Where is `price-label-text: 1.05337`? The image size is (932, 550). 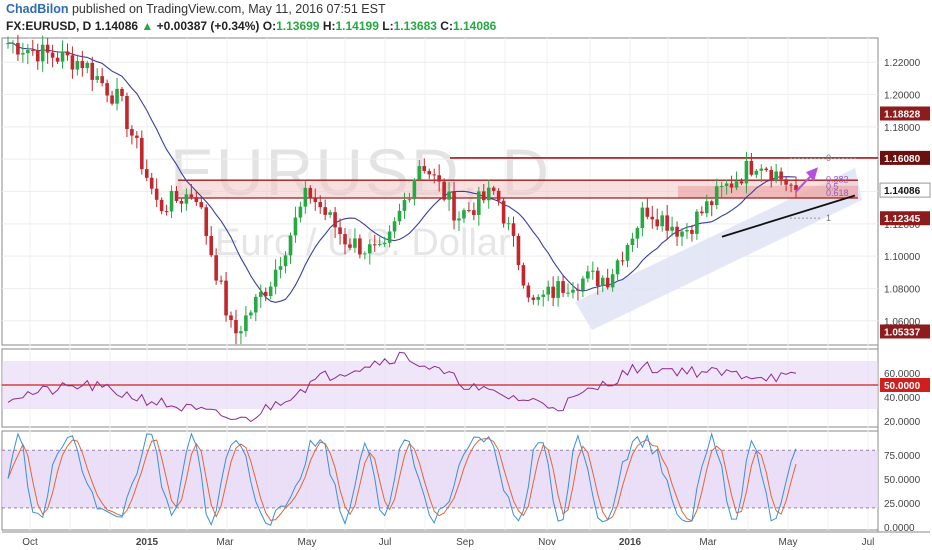 price-label-text: 1.05337 is located at coordinates (902, 332).